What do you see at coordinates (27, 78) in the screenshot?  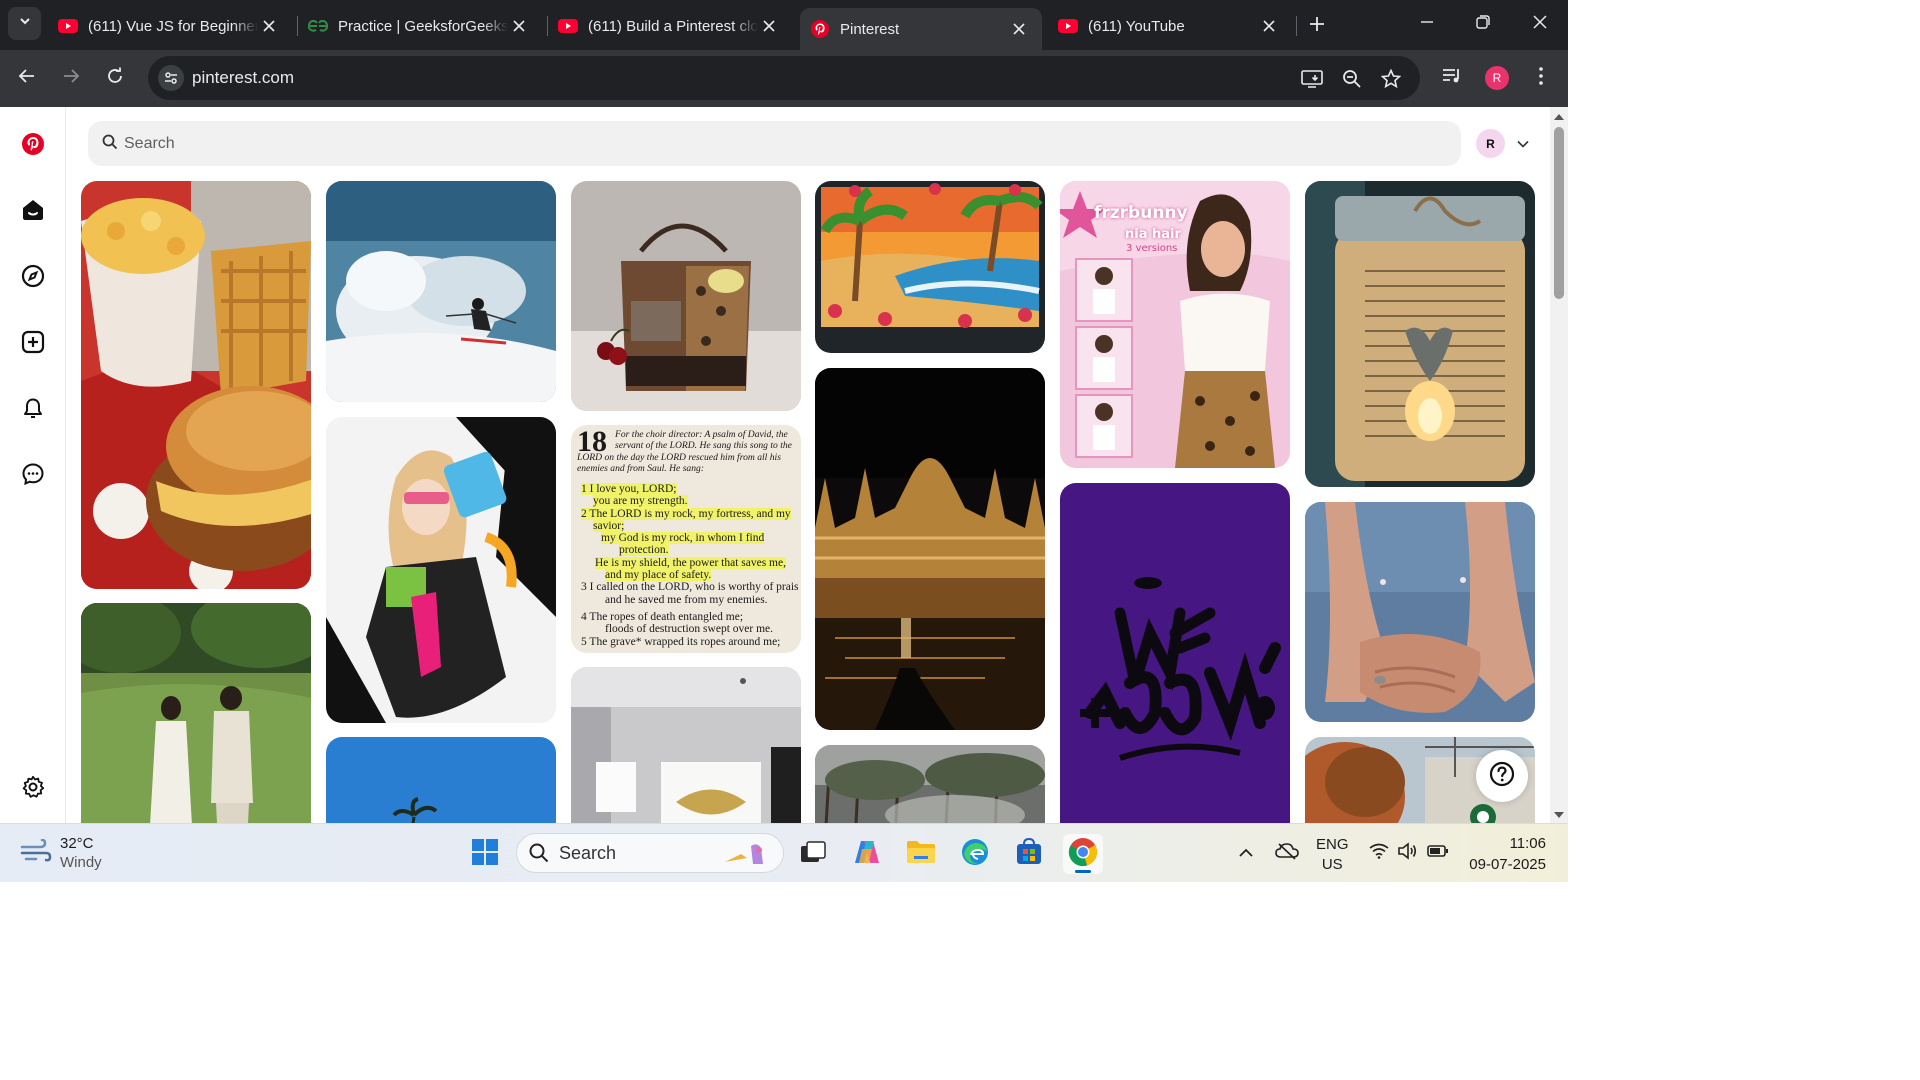 I see `back-button` at bounding box center [27, 78].